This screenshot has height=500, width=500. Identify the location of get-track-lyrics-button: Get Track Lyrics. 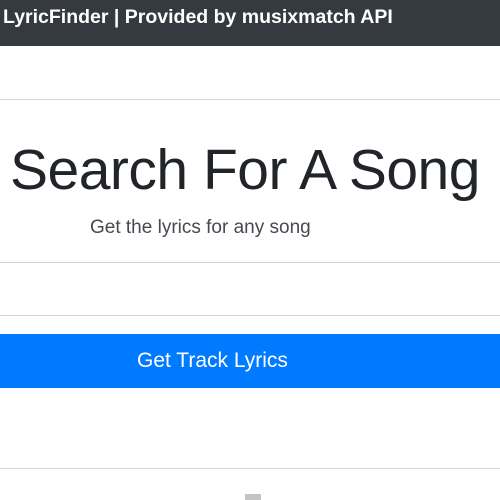
(250, 361).